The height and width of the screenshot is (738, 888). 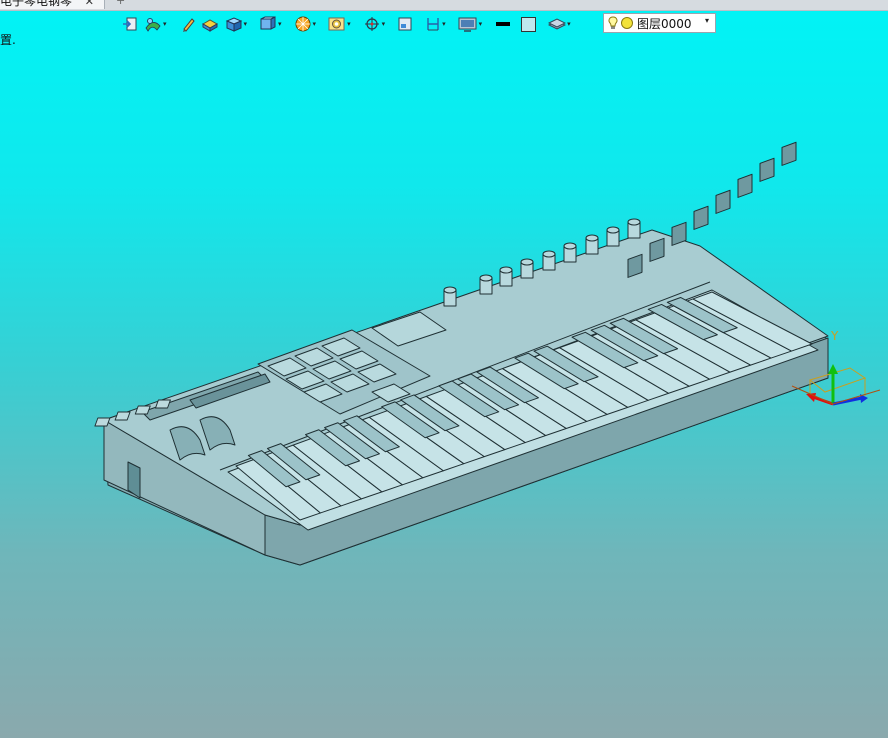 I want to click on view-cube-button: ▾, so click(x=270, y=24).